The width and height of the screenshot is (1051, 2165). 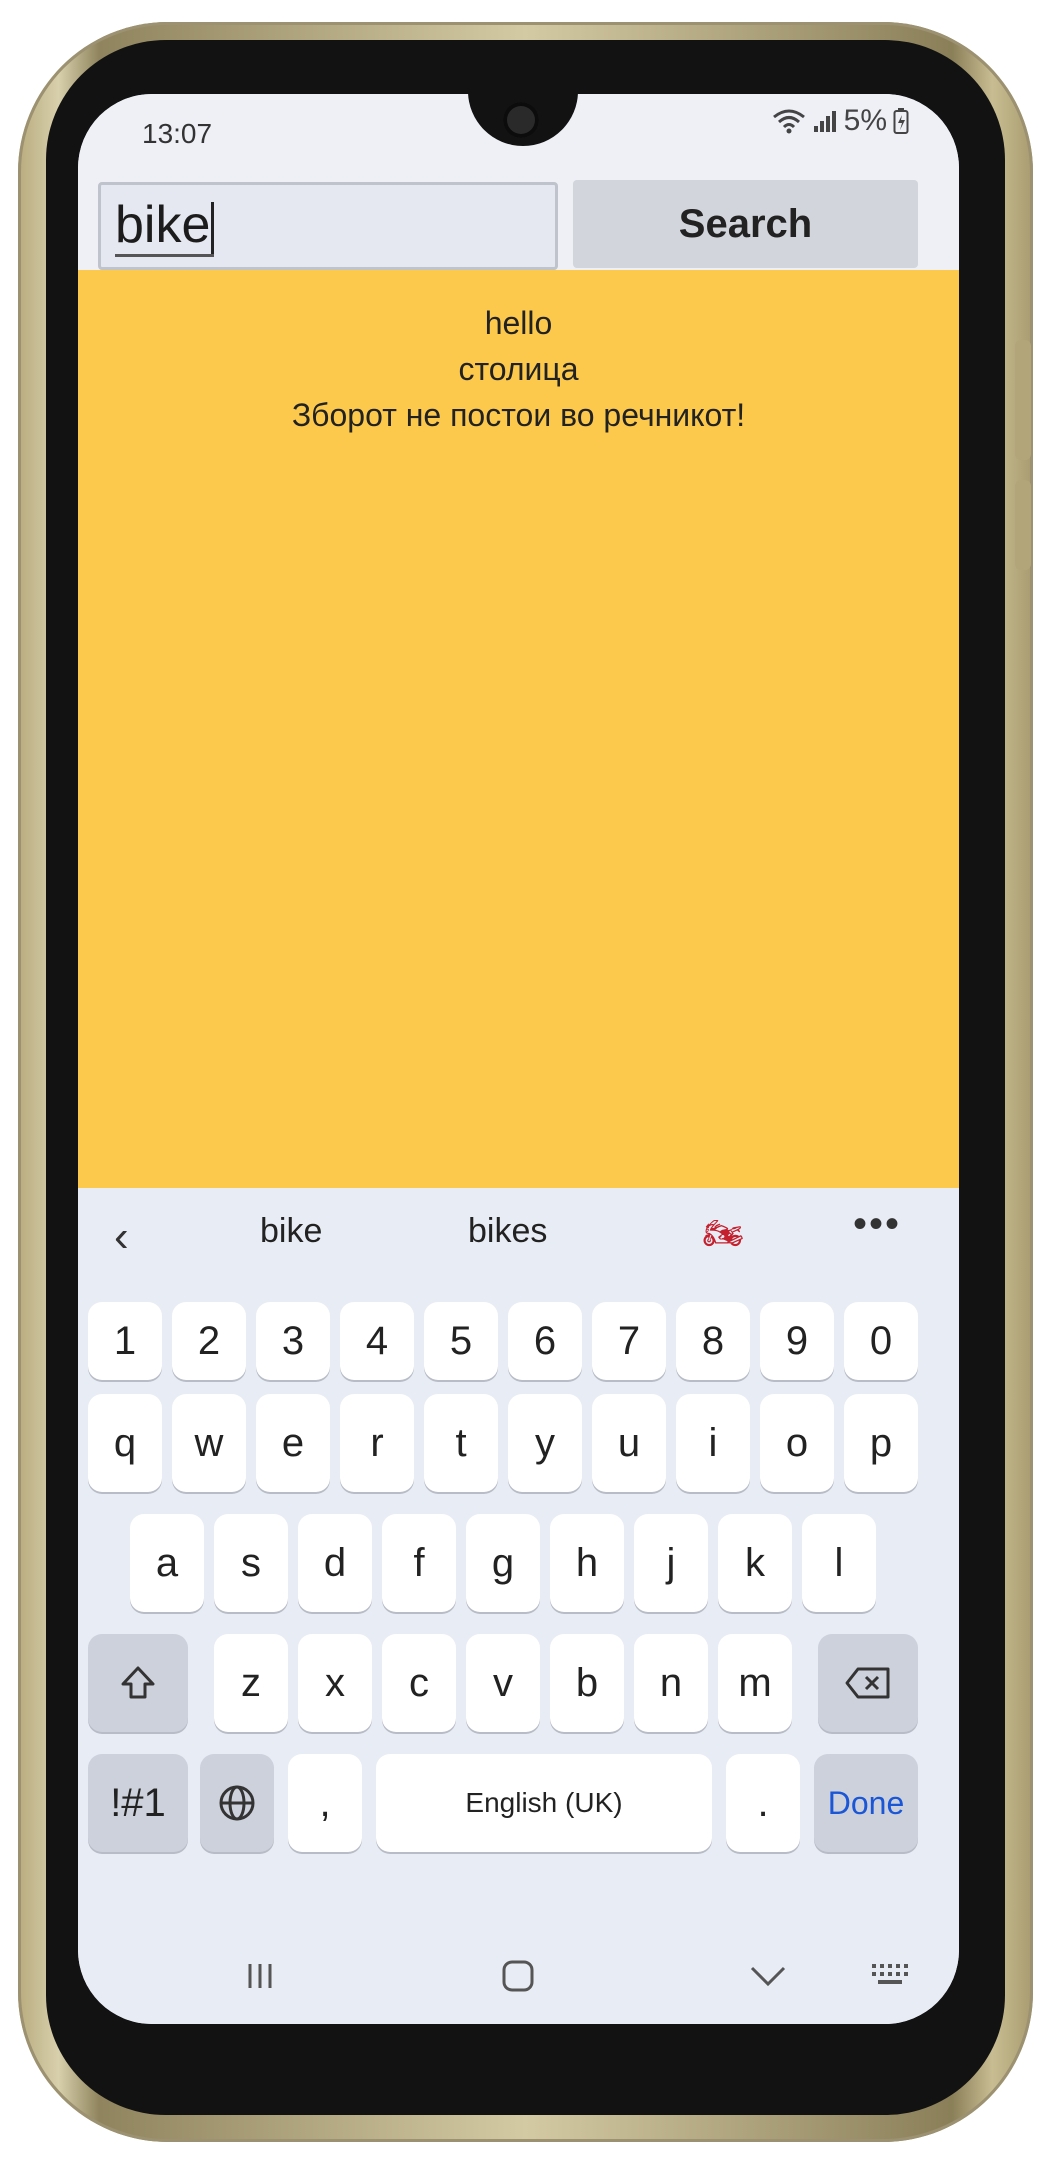 What do you see at coordinates (121, 1237) in the screenshot?
I see `back-chevron-icon: ‹` at bounding box center [121, 1237].